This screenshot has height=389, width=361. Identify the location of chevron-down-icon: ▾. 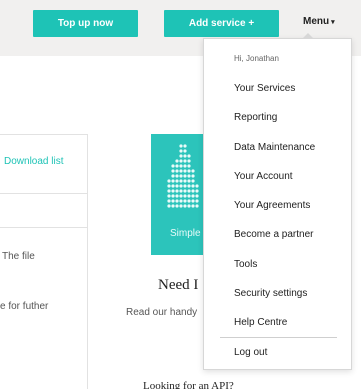
(333, 22).